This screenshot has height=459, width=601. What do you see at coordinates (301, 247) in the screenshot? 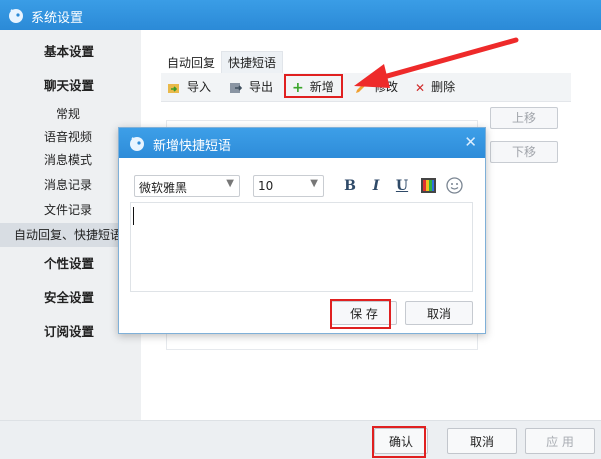
I see `phrase-editor` at bounding box center [301, 247].